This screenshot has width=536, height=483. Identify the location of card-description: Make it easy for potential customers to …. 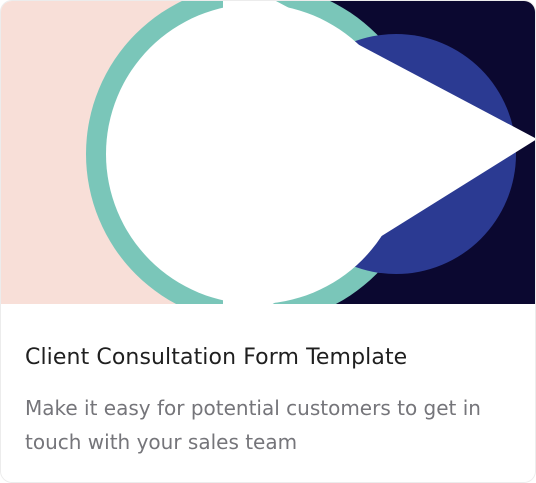
(253, 425).